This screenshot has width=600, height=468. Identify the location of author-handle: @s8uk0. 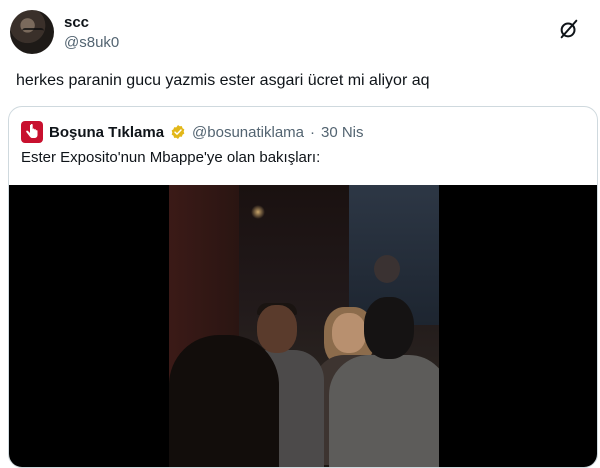
(91, 42).